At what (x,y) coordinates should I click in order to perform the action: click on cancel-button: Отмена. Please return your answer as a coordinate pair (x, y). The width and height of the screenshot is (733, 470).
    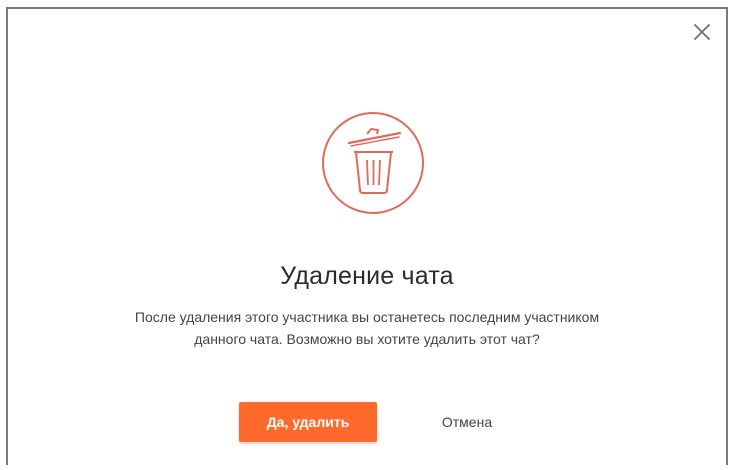
    Looking at the image, I should click on (467, 422).